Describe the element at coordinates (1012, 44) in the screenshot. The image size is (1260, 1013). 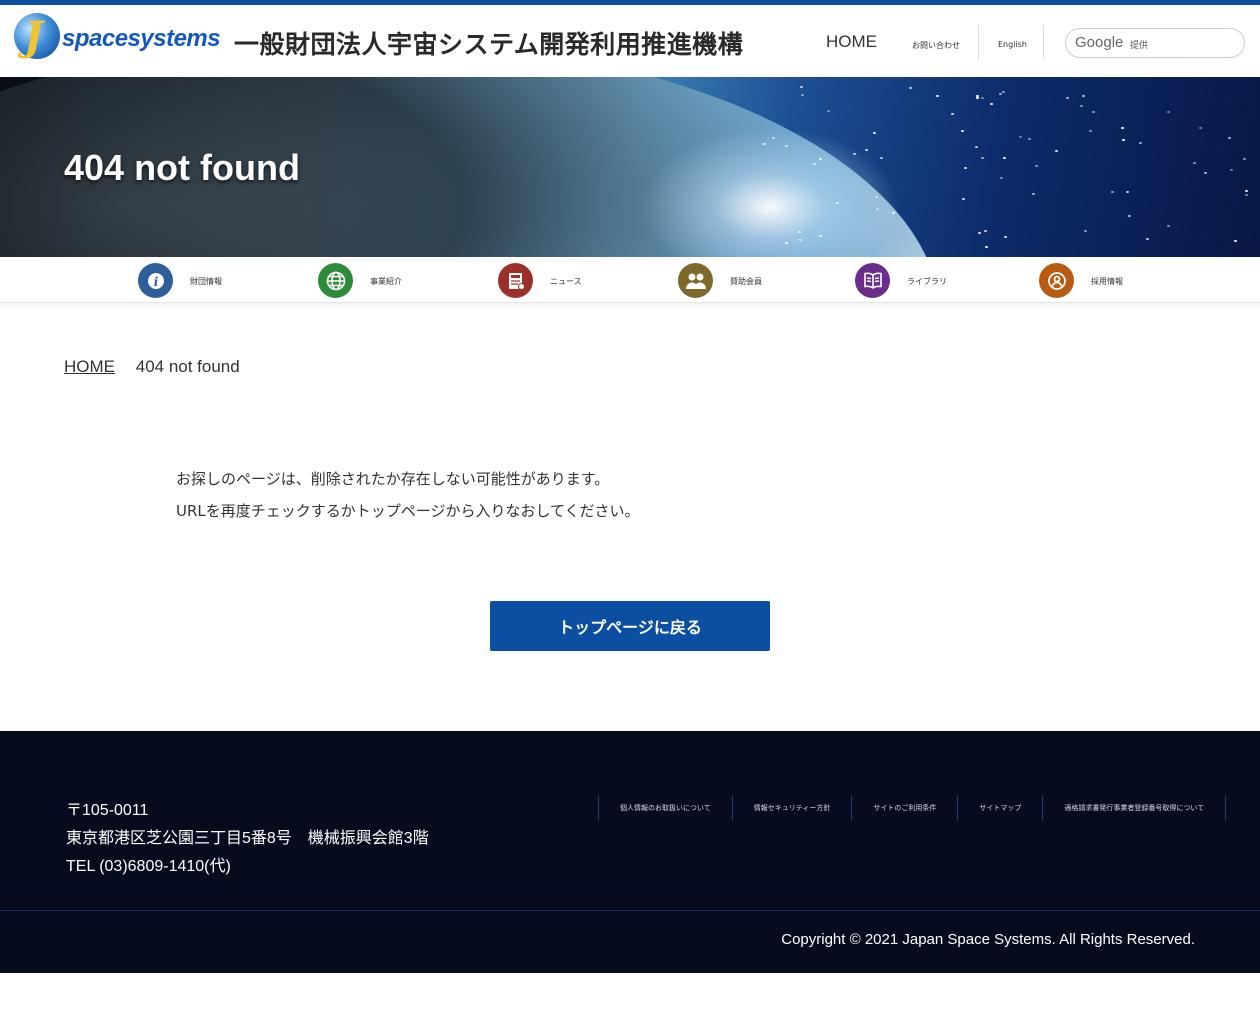
I see `nav-english-link: English` at that location.